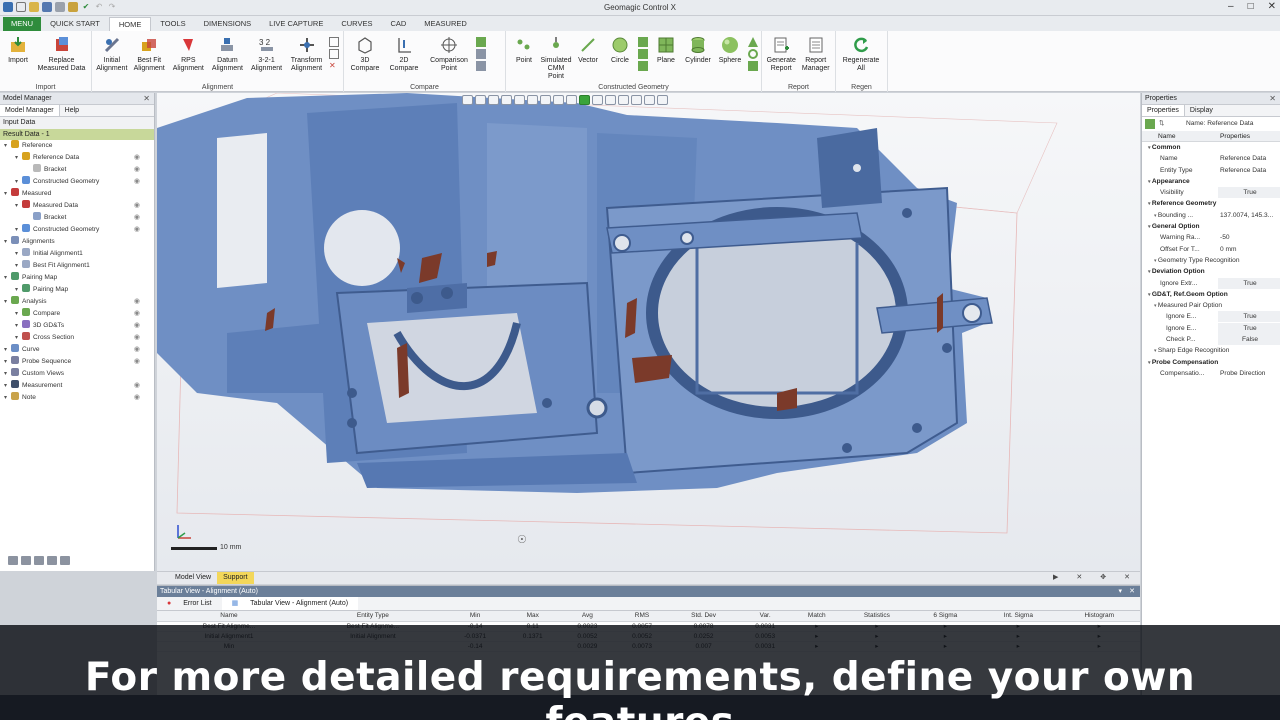 Image resolution: width=1280 pixels, height=720 pixels. What do you see at coordinates (77, 374) in the screenshot?
I see `tree-item: ▾ Custom Views` at bounding box center [77, 374].